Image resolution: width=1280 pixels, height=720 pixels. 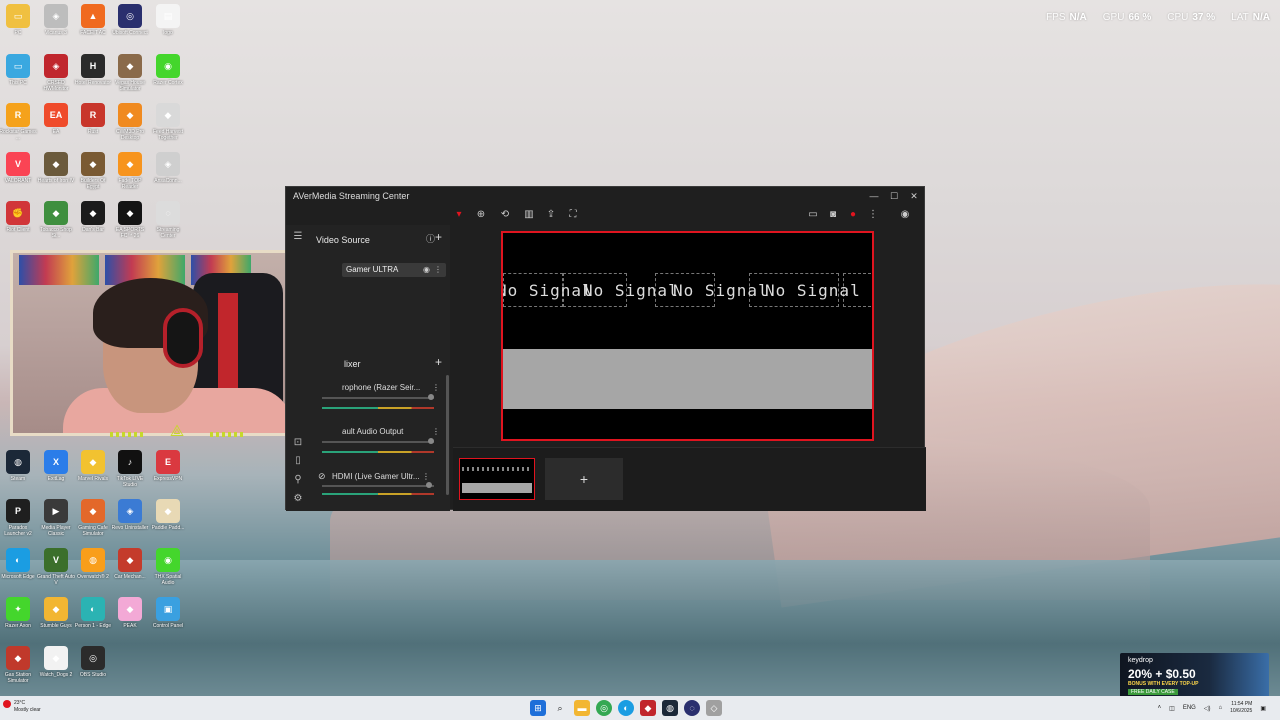 What do you see at coordinates (56, 168) in the screenshot?
I see `desktop-icon: ◆ Hearts of Iron IV` at bounding box center [56, 168].